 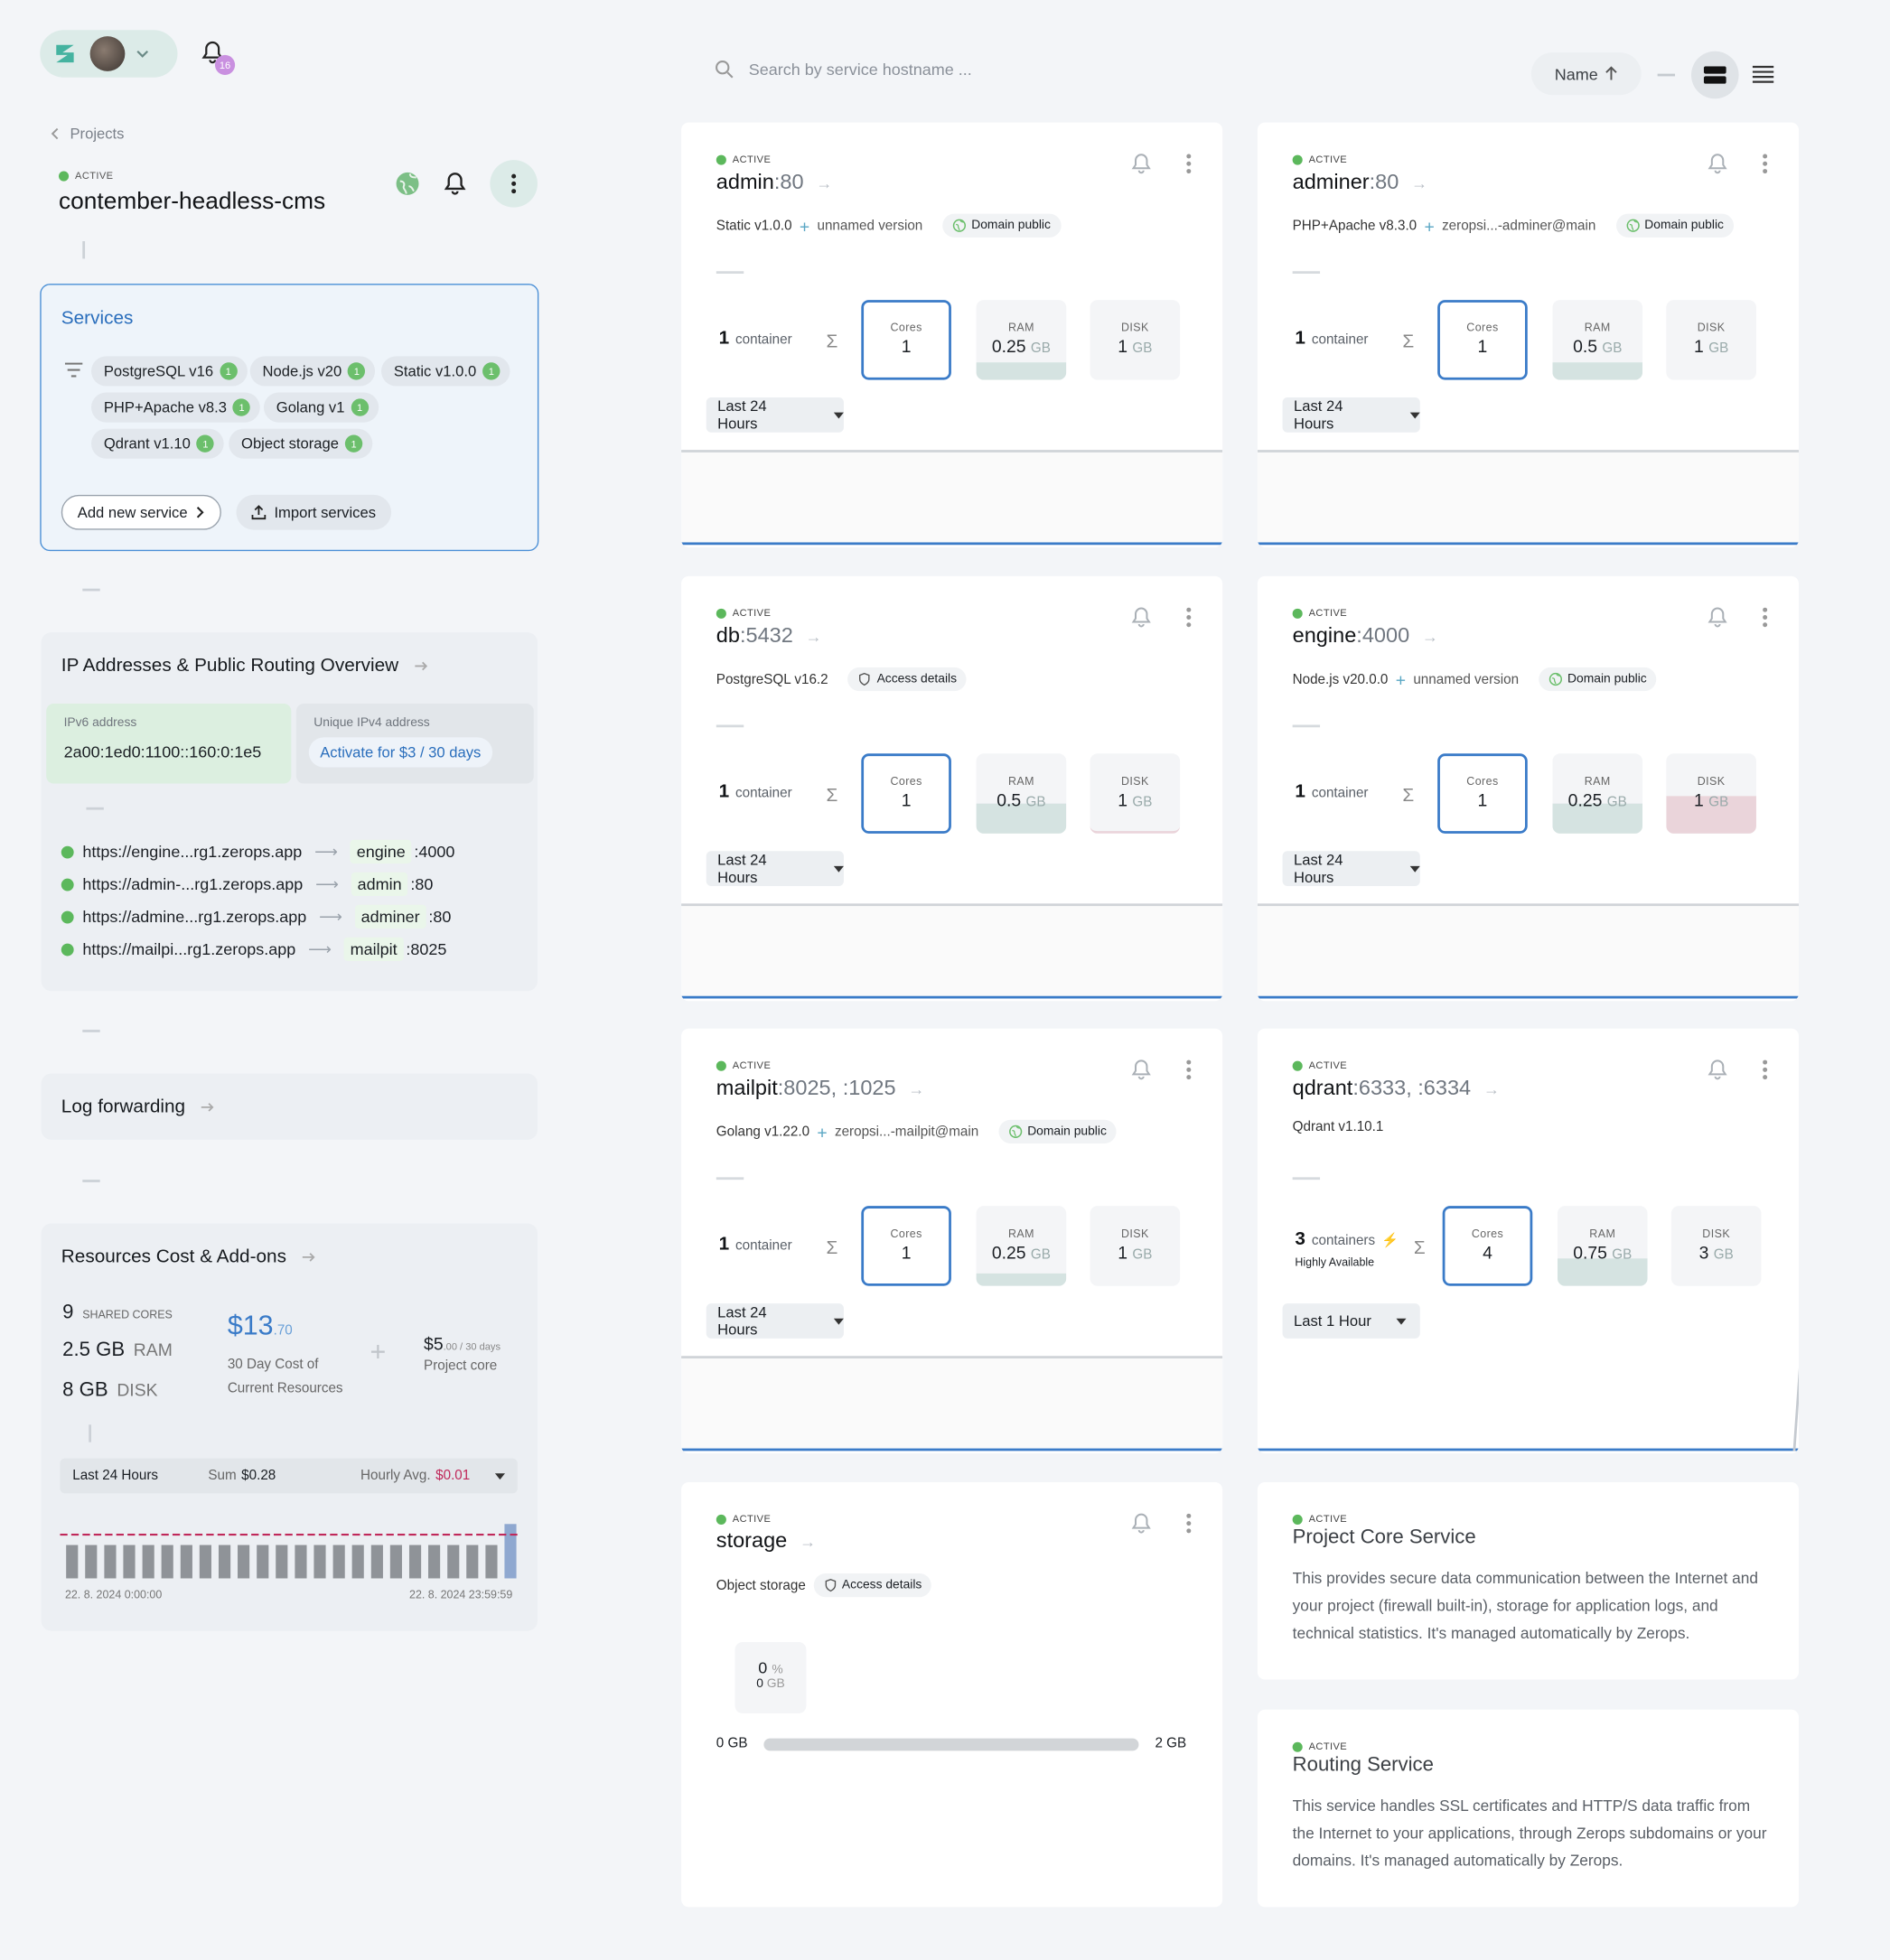 I want to click on ram-box: RAM 0.75 GB, so click(x=1602, y=1246).